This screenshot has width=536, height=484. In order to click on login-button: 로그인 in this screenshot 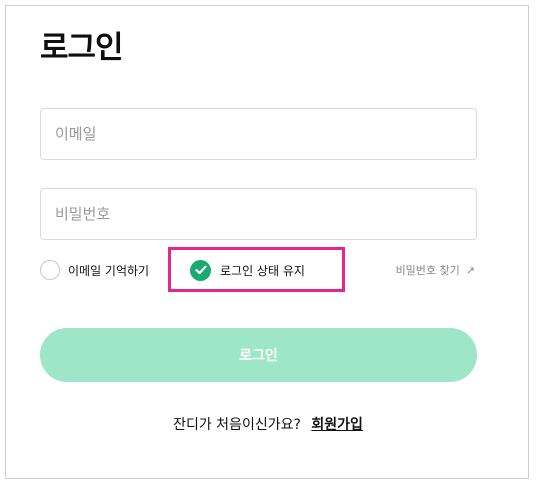, I will do `click(258, 355)`.